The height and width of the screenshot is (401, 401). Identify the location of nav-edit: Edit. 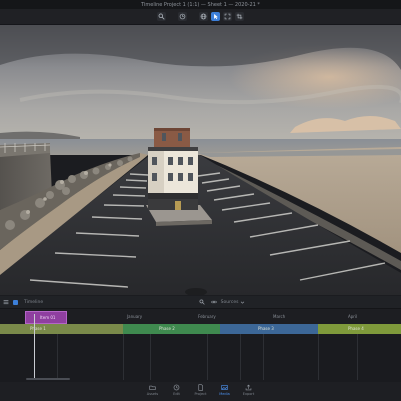
(177, 389).